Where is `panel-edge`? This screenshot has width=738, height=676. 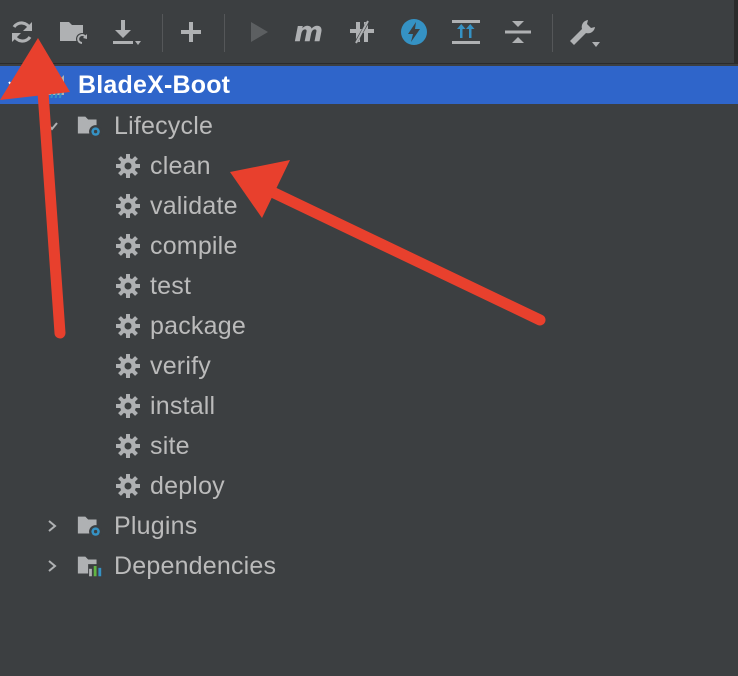
panel-edge is located at coordinates (736, 32).